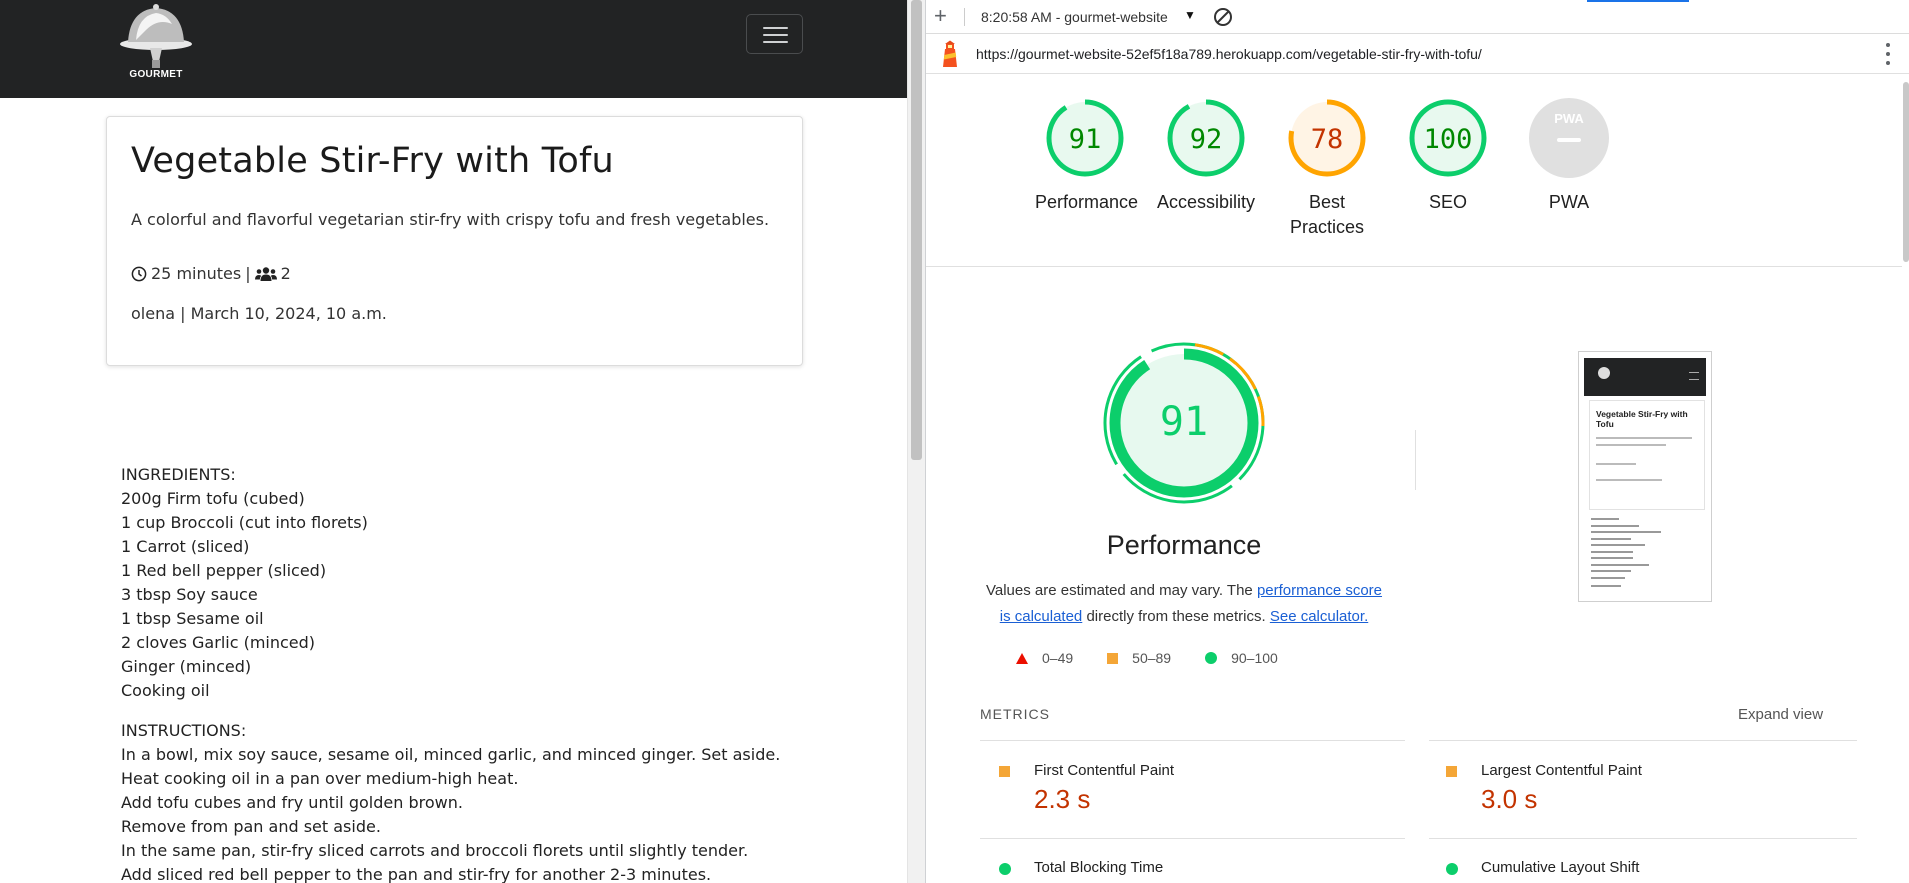  Describe the element at coordinates (1415, 460) in the screenshot. I see `vertical-divider` at that location.